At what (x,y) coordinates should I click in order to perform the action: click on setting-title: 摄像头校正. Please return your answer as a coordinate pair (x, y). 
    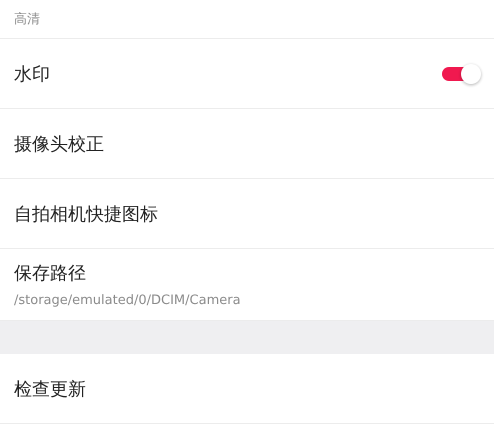
    Looking at the image, I should click on (59, 144).